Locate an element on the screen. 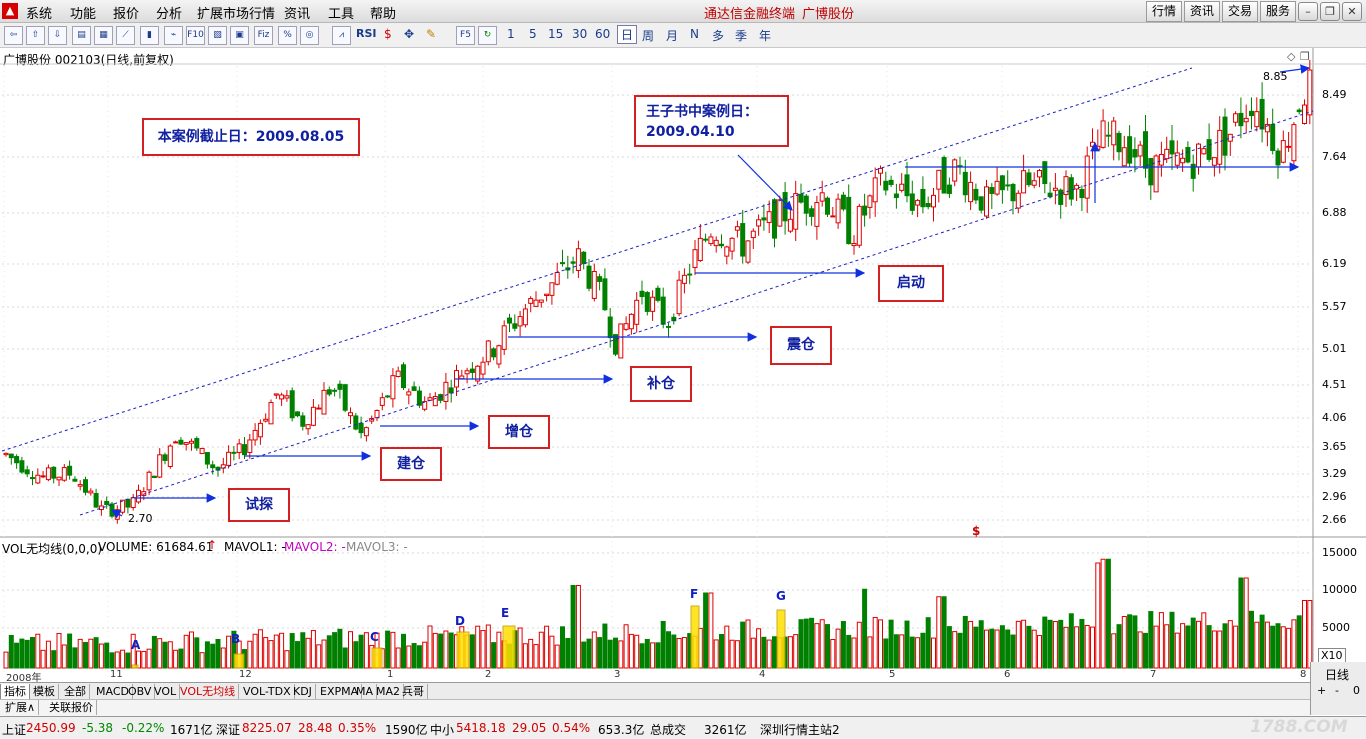  tab-related-quote: 关联报价 is located at coordinates (71, 707).